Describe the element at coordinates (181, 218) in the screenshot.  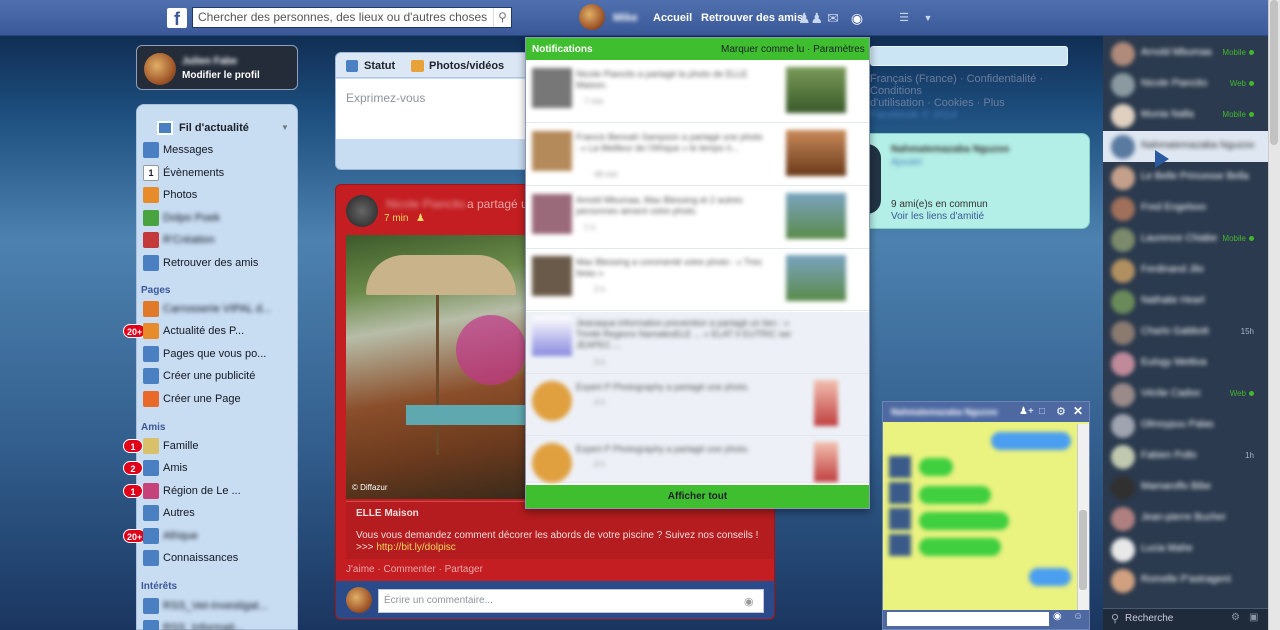
I see `nav-item-app-1: Dolpo Poek` at that location.